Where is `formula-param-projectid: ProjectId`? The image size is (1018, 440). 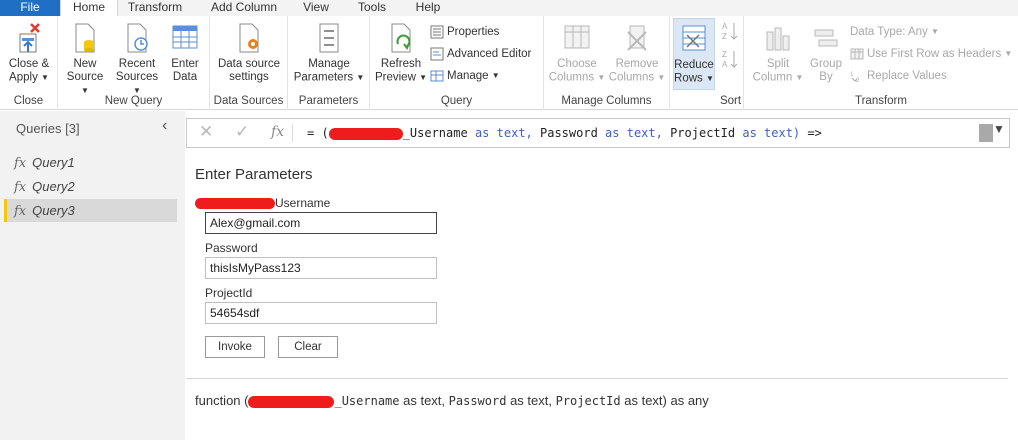
formula-param-projectid: ProjectId is located at coordinates (703, 133).